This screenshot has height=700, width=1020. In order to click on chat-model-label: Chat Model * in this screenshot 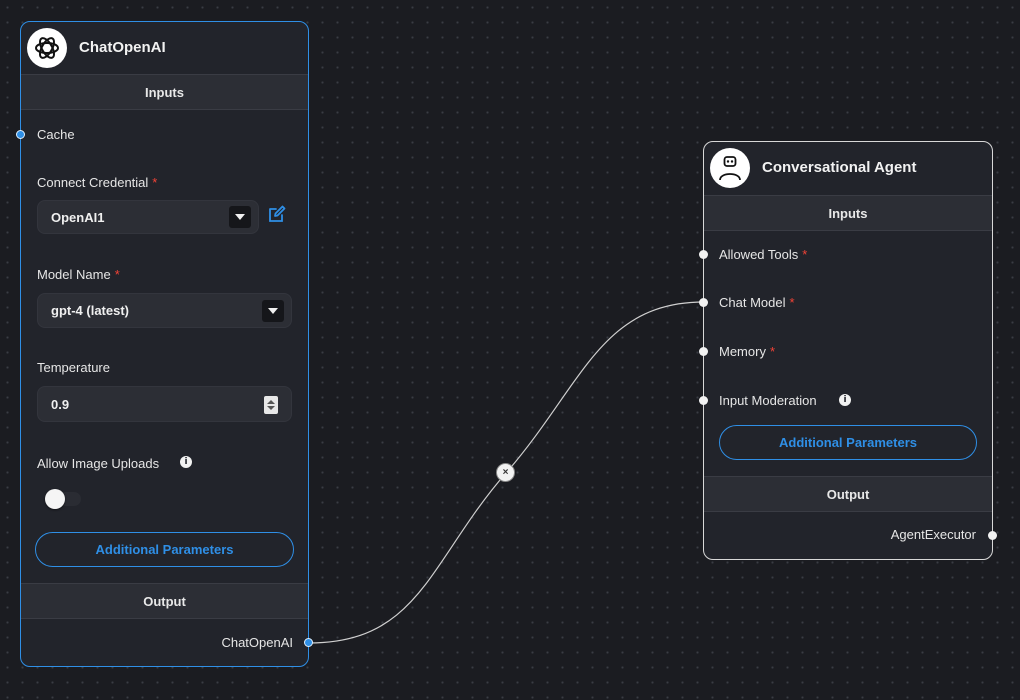, I will do `click(757, 302)`.